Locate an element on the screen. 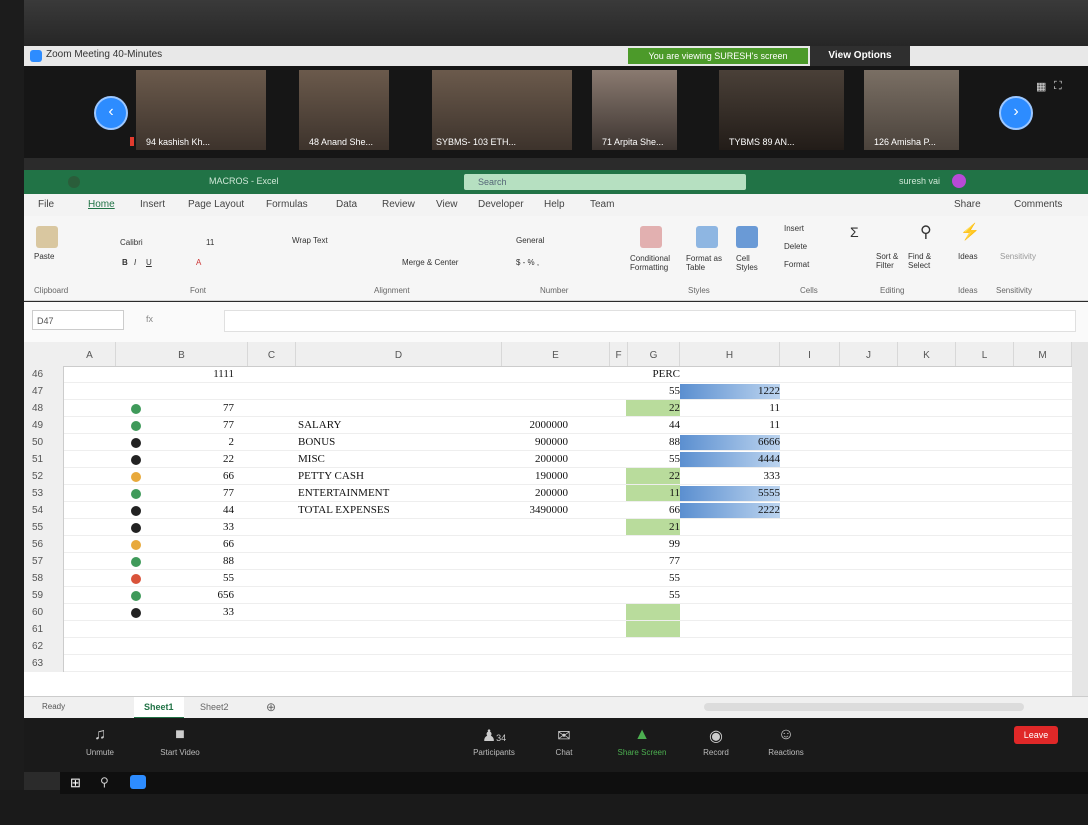  row-header: 47 is located at coordinates (44, 391).